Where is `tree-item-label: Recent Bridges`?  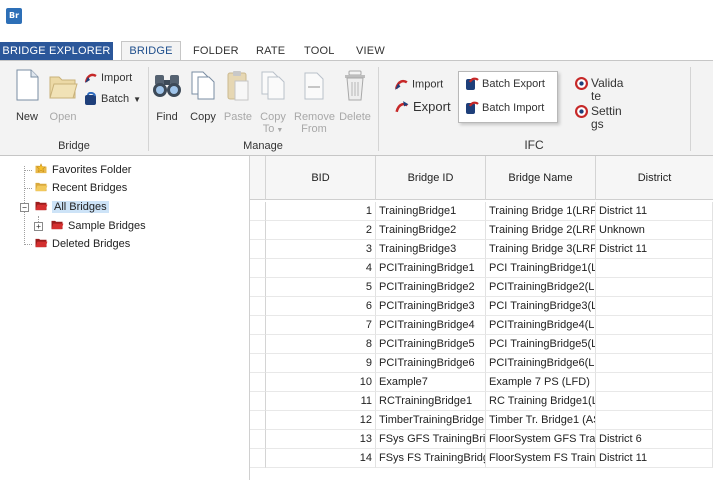
tree-item-label: Recent Bridges is located at coordinates (90, 188).